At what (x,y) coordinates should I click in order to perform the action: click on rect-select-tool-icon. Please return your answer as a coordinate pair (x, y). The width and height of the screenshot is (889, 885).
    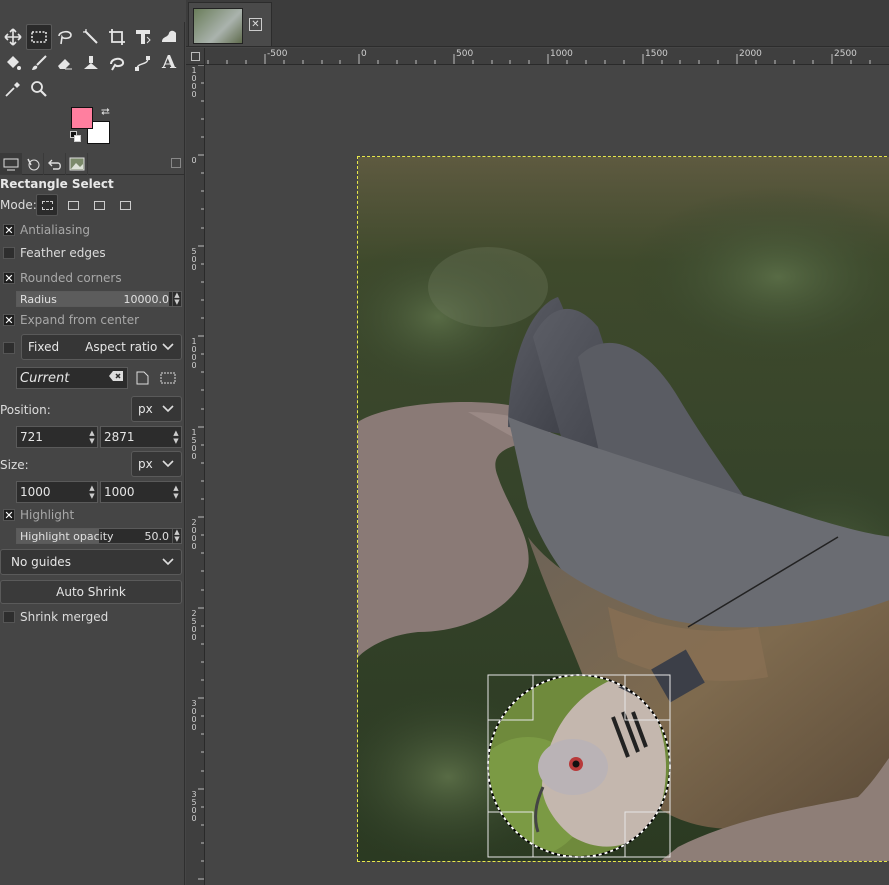
    Looking at the image, I should click on (39, 37).